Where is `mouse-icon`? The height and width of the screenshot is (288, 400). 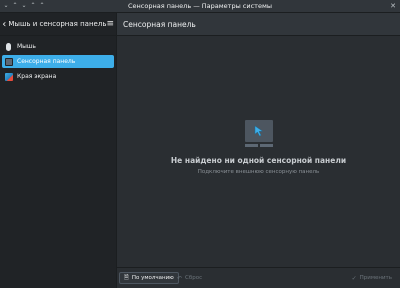
mouse-icon is located at coordinates (8, 46).